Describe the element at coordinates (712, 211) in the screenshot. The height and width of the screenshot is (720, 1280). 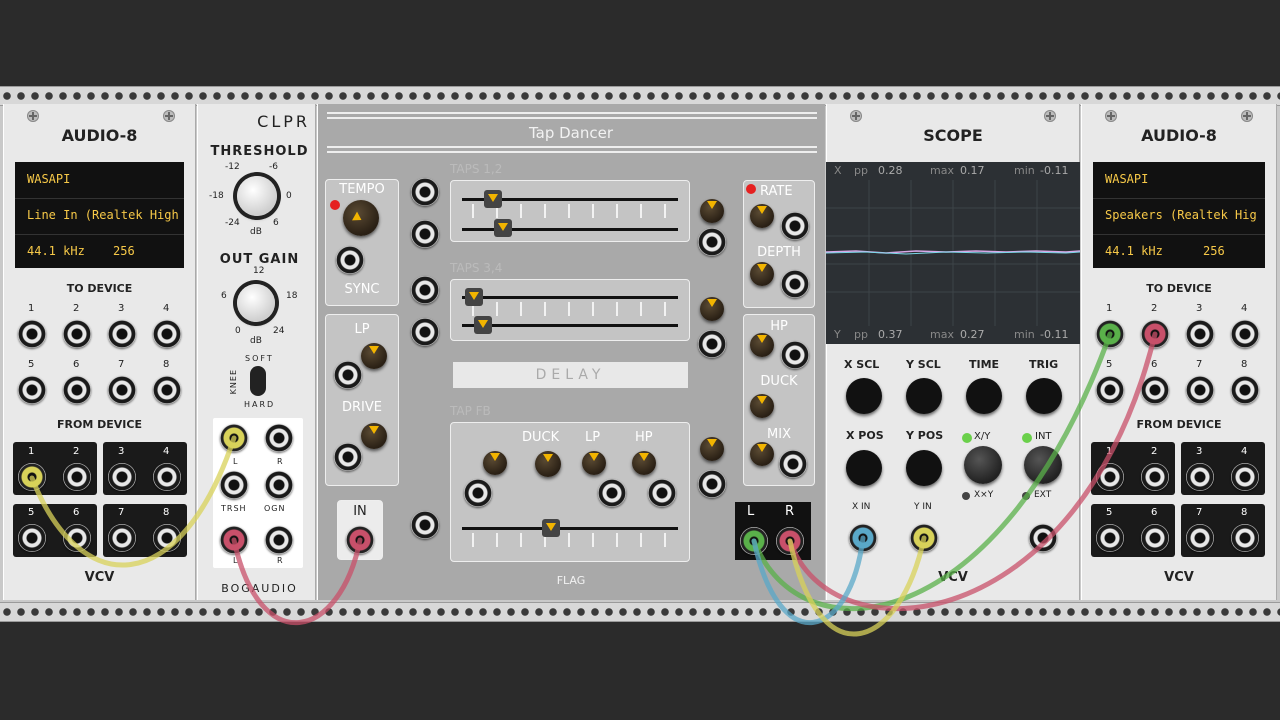
I see `tap-rate-knob` at that location.